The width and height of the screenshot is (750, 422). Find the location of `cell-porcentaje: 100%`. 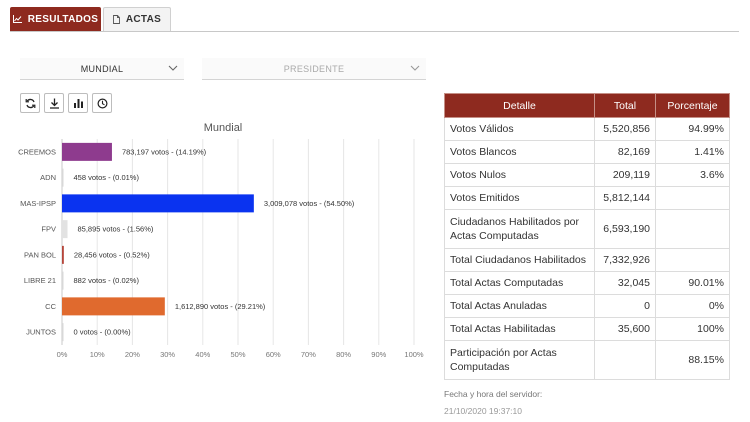

cell-porcentaje: 100% is located at coordinates (692, 329).